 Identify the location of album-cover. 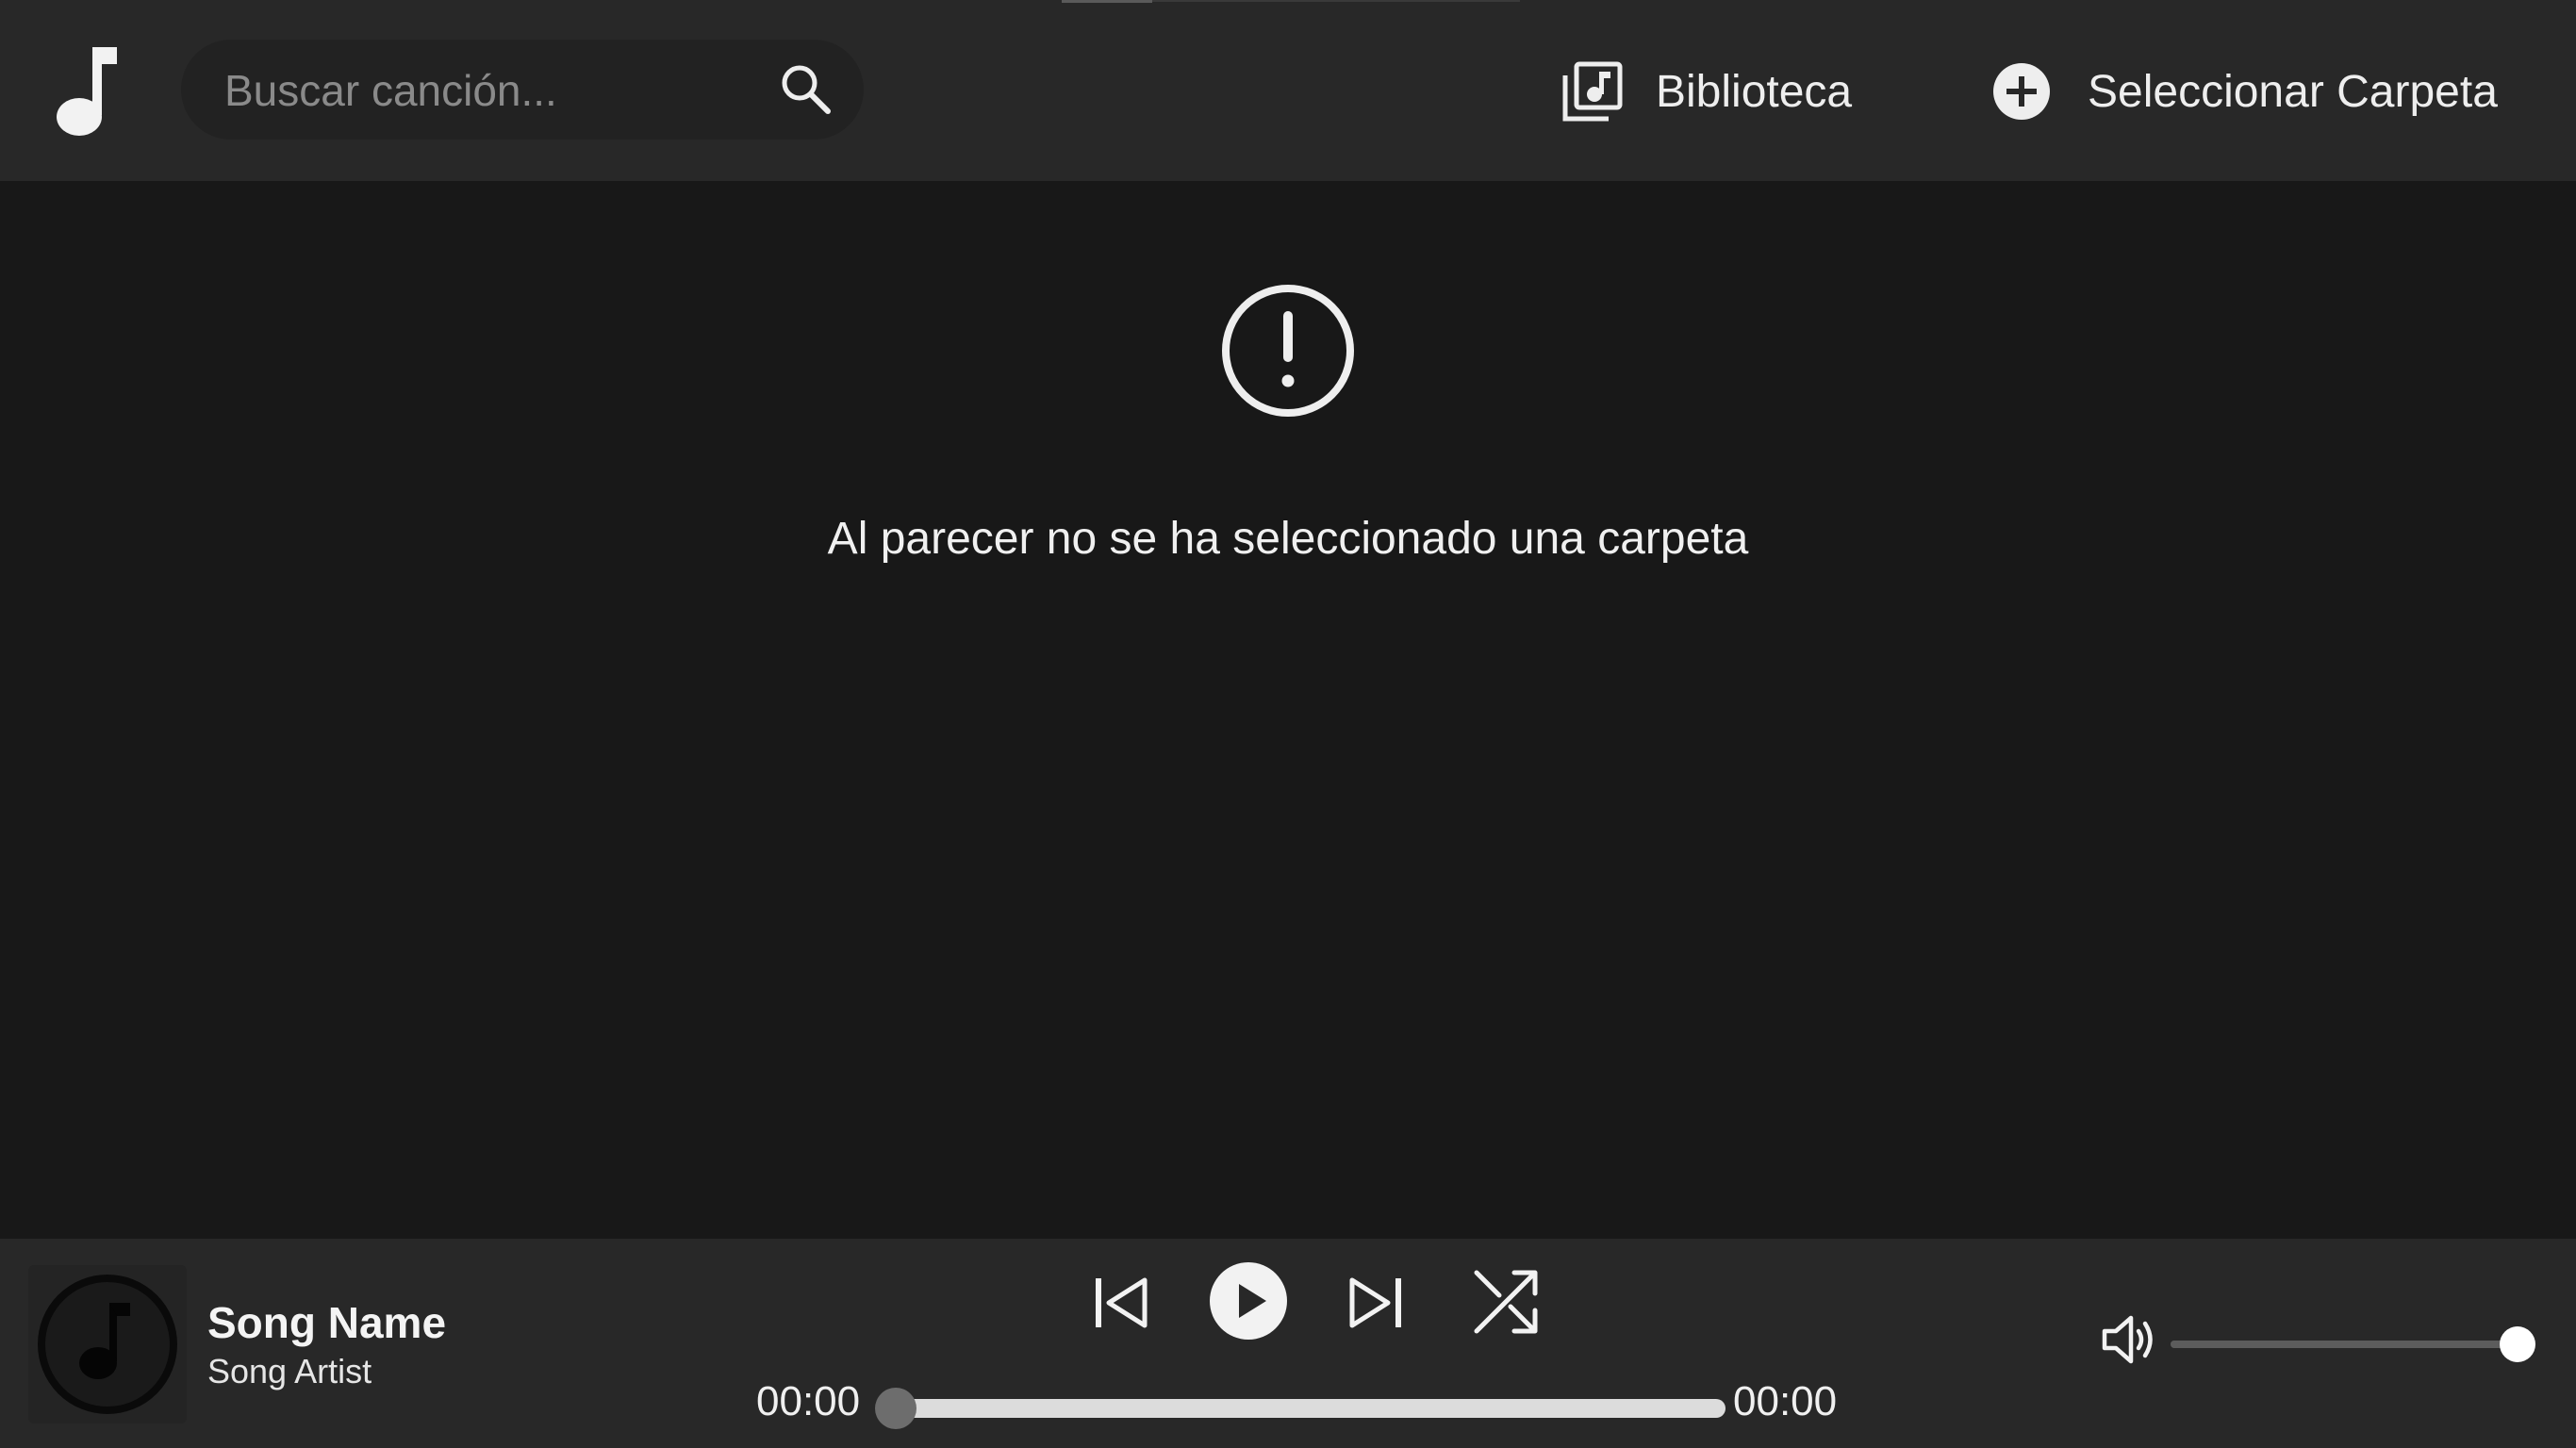
(107, 1344).